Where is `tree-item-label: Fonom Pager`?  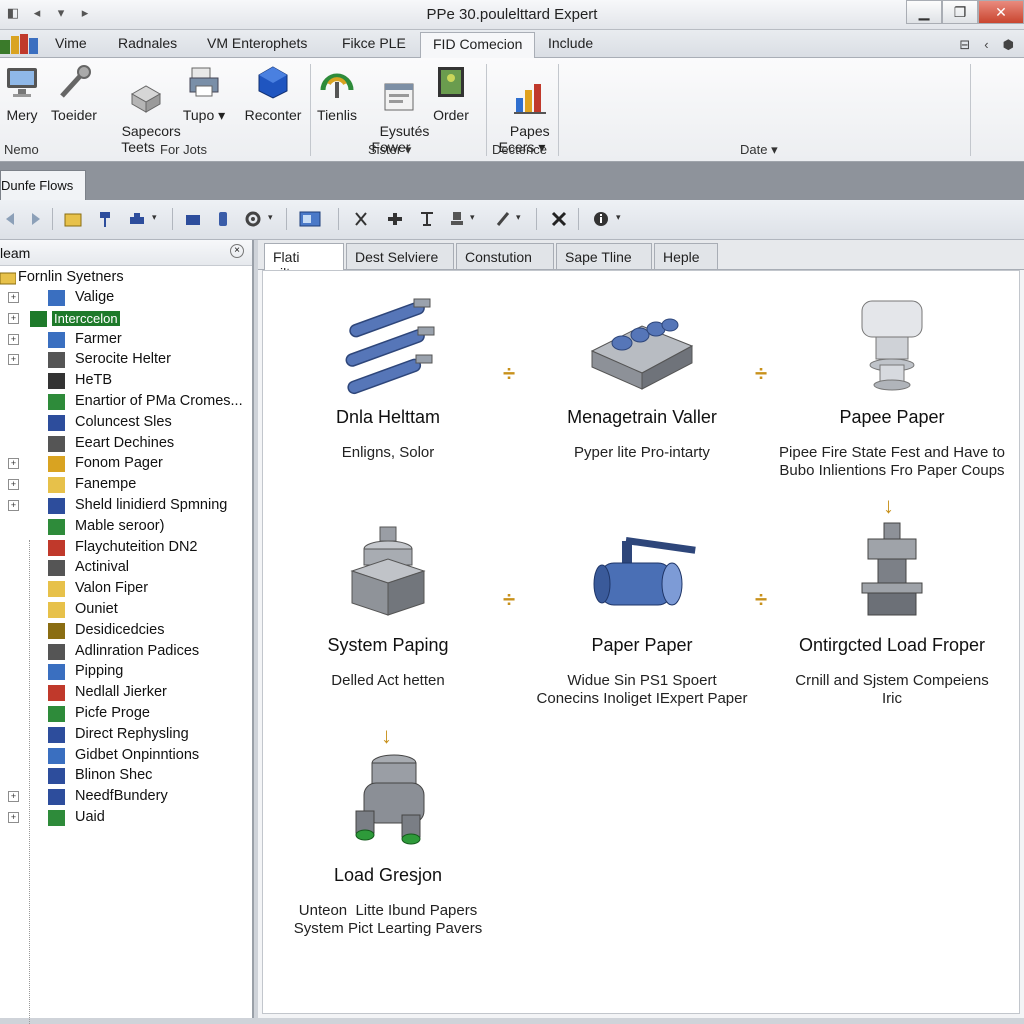 tree-item-label: Fonom Pager is located at coordinates (119, 463).